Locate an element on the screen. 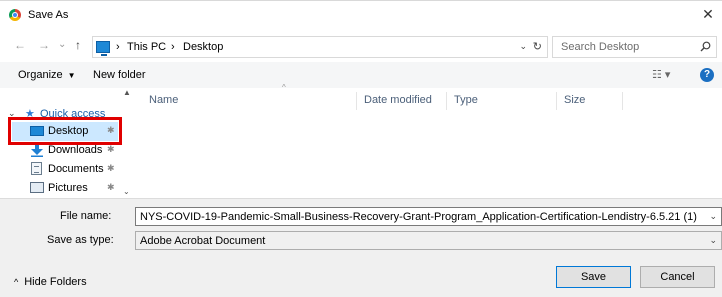 This screenshot has height=297, width=722. command-toolbar: Organize ▼ New folder ☷ ▾ ? is located at coordinates (361, 75).